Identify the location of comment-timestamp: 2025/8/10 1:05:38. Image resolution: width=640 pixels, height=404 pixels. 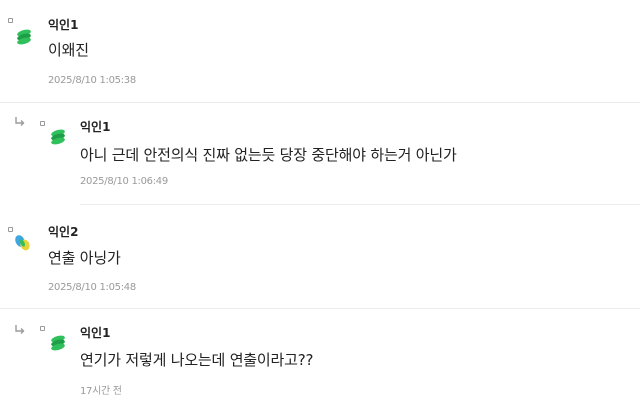
(92, 80).